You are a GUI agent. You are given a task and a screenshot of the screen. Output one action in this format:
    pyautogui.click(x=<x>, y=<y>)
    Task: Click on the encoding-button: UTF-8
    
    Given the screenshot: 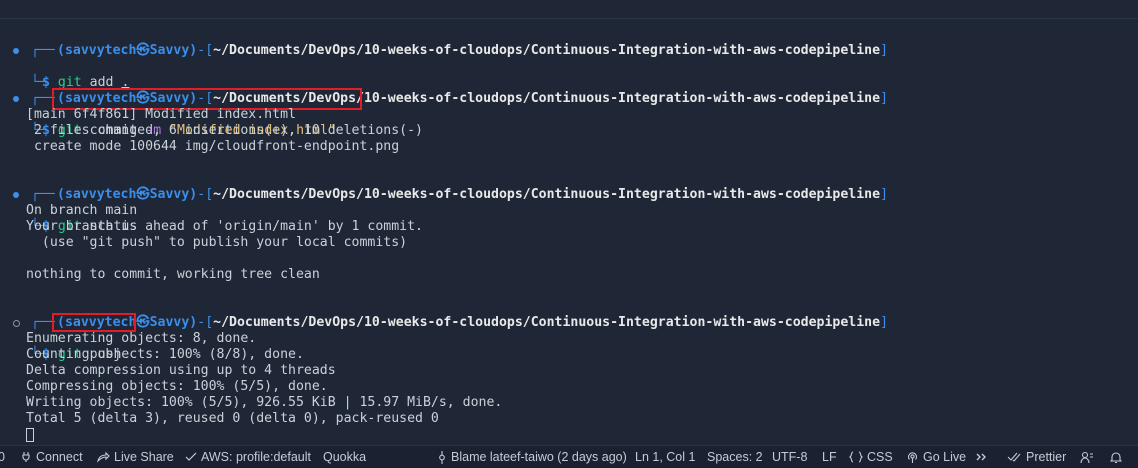 What is the action you would take?
    pyautogui.click(x=789, y=457)
    